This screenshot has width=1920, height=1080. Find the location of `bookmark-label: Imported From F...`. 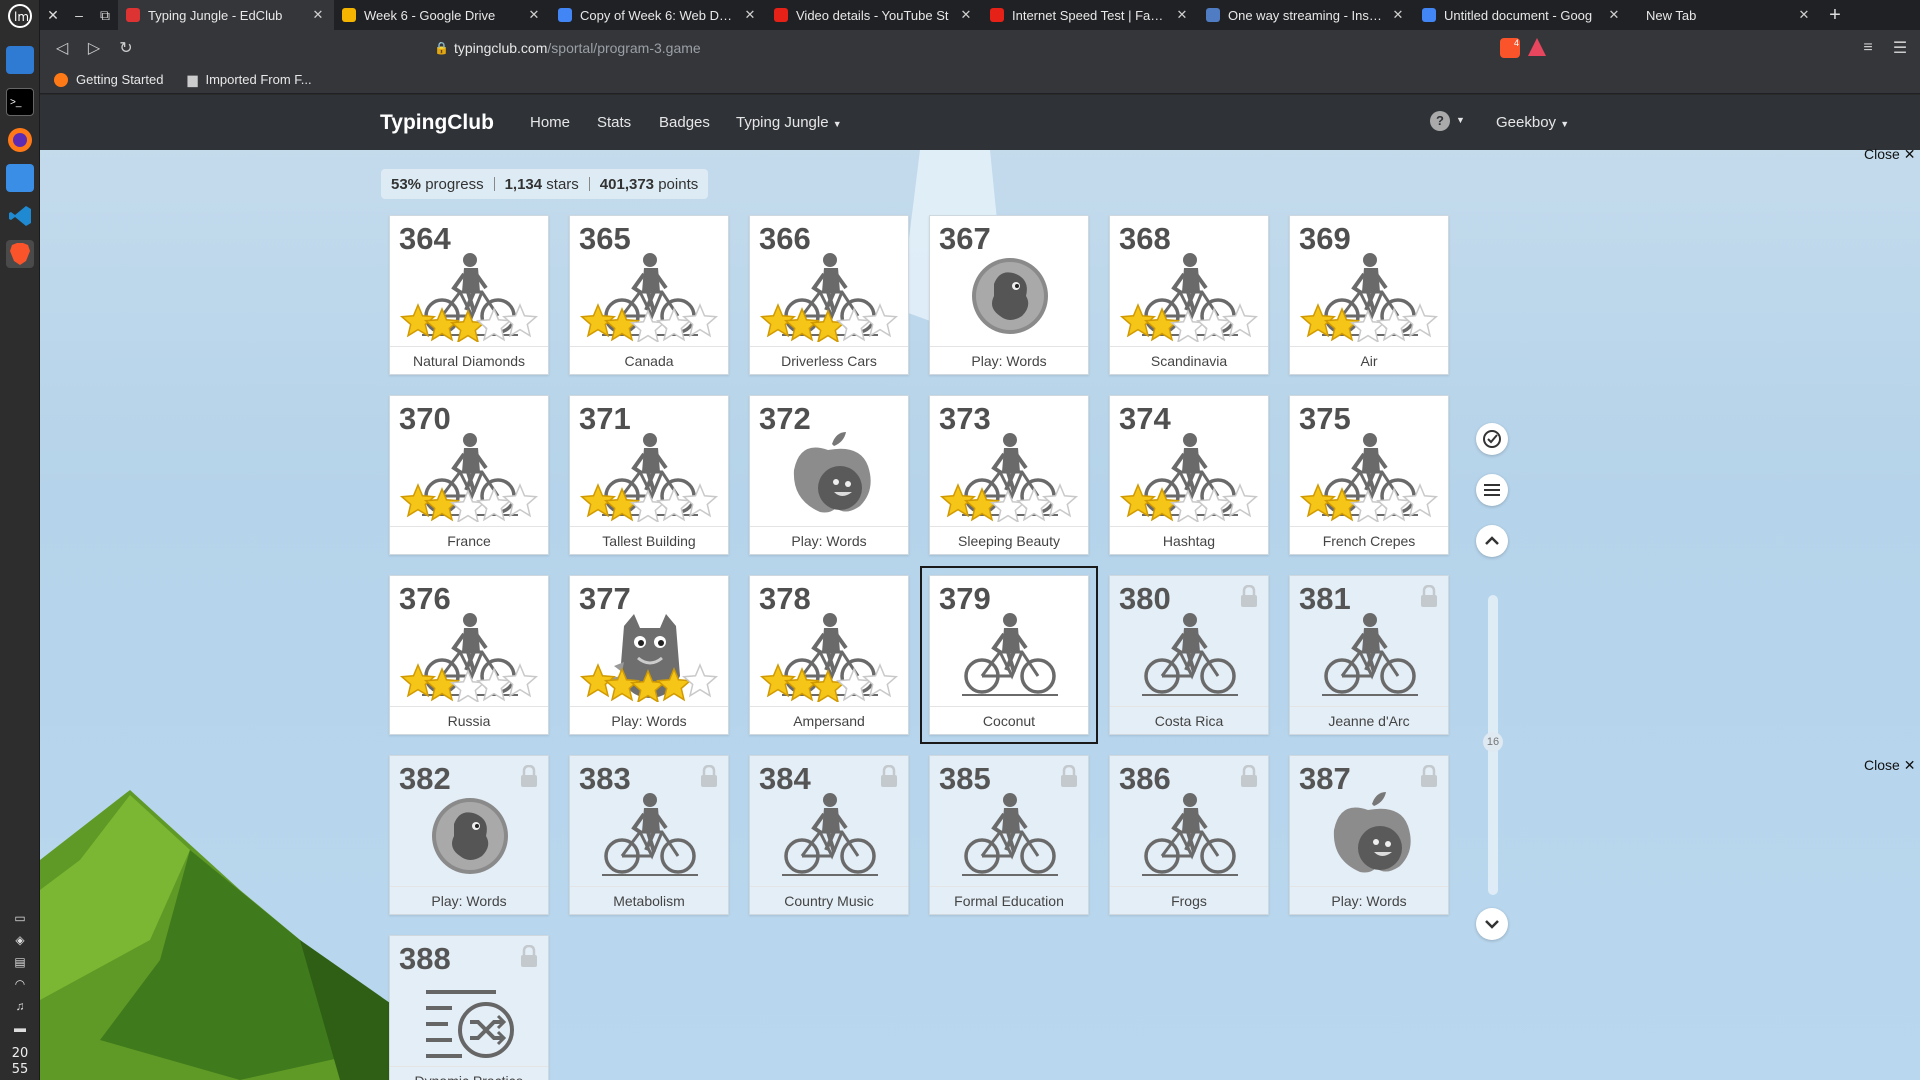

bookmark-label: Imported From F... is located at coordinates (258, 79).